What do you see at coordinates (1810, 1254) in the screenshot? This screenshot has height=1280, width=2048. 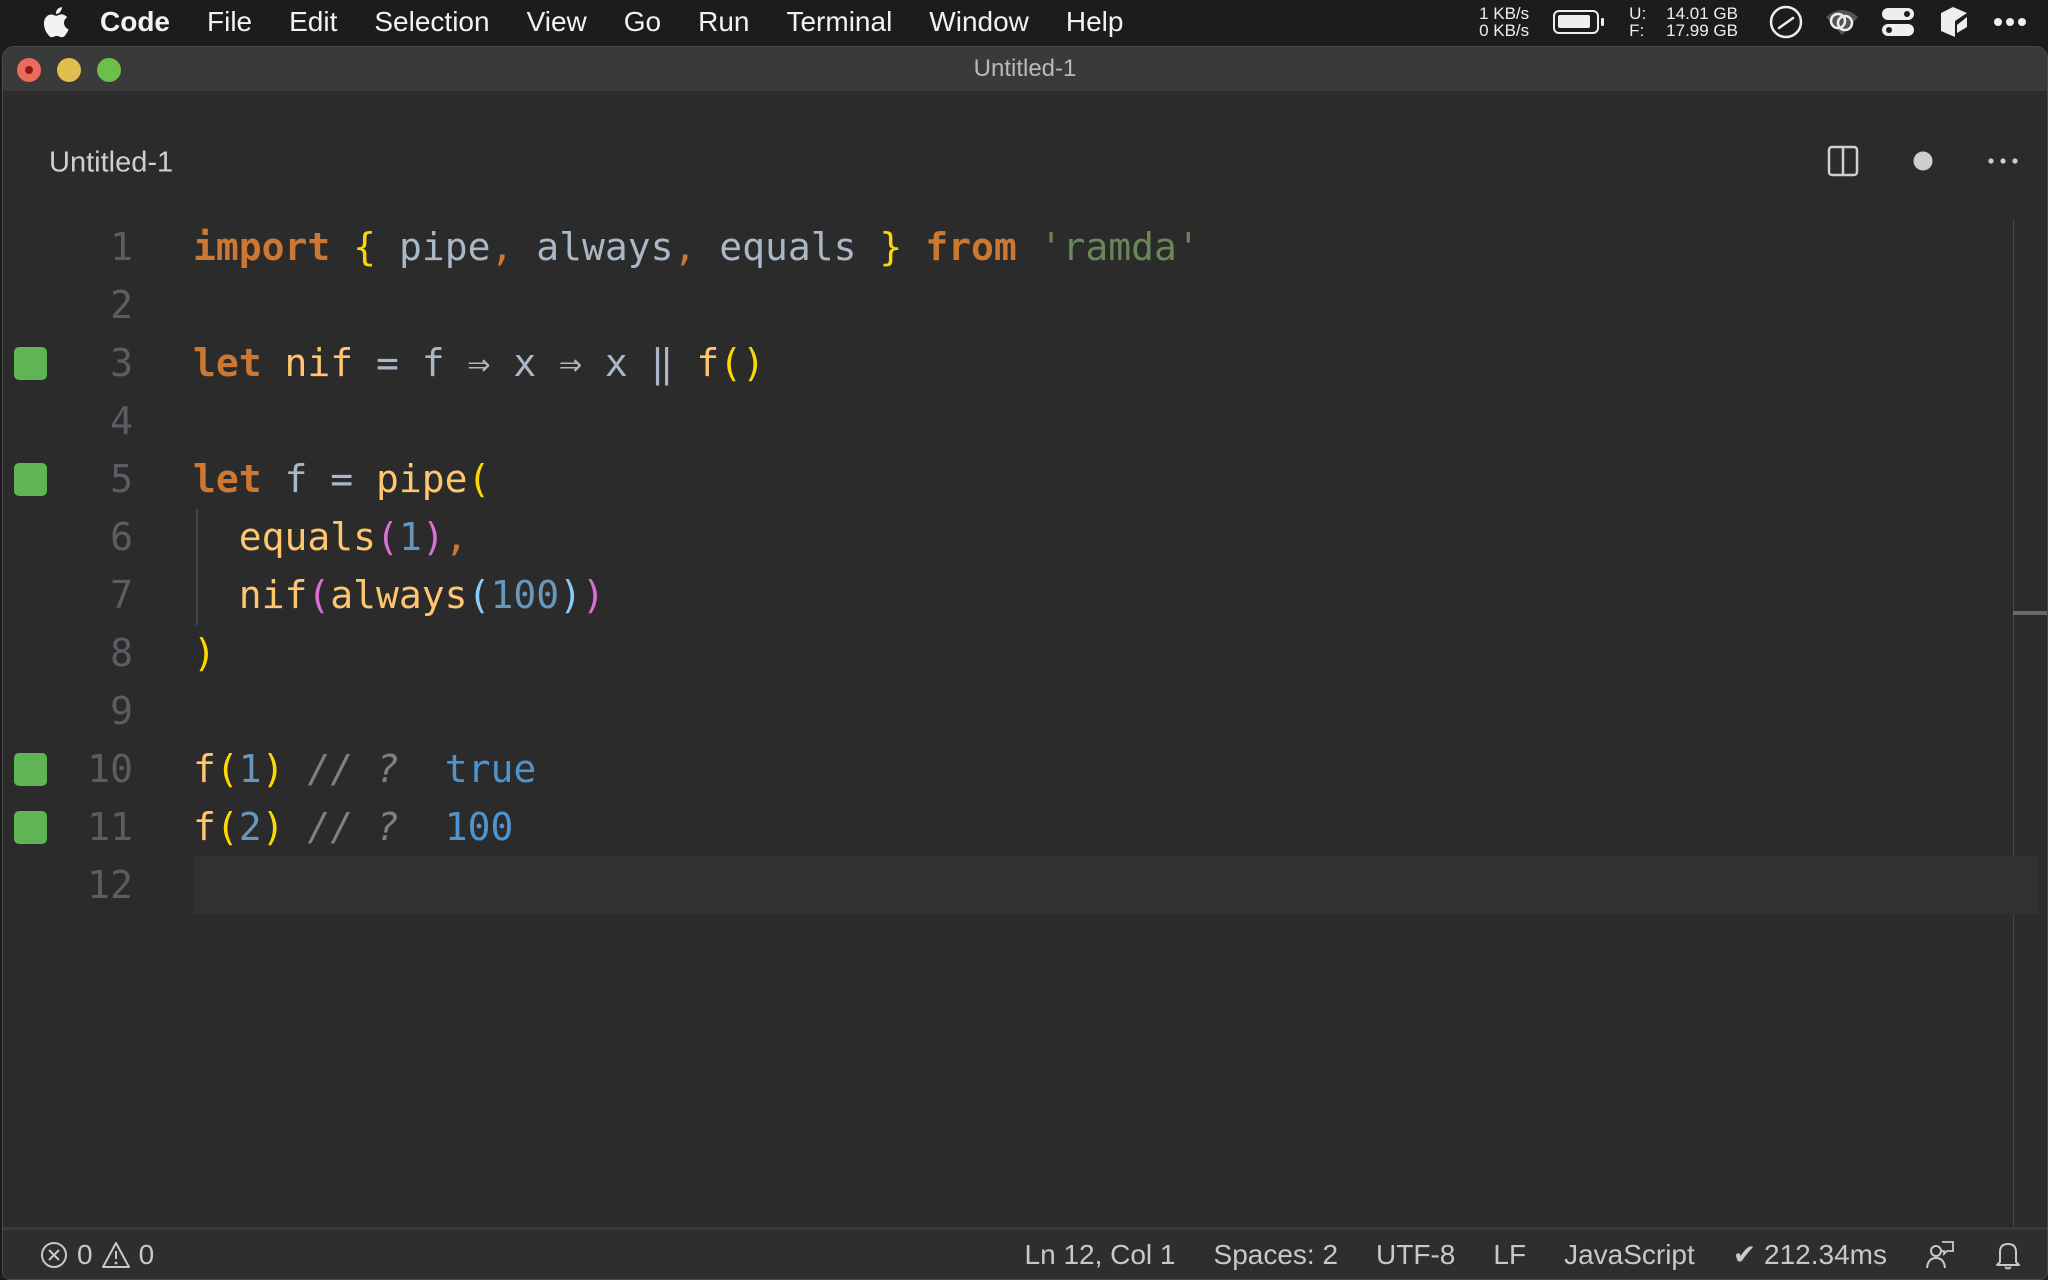 I see `quokka-timing: ✔ 212.34ms` at bounding box center [1810, 1254].